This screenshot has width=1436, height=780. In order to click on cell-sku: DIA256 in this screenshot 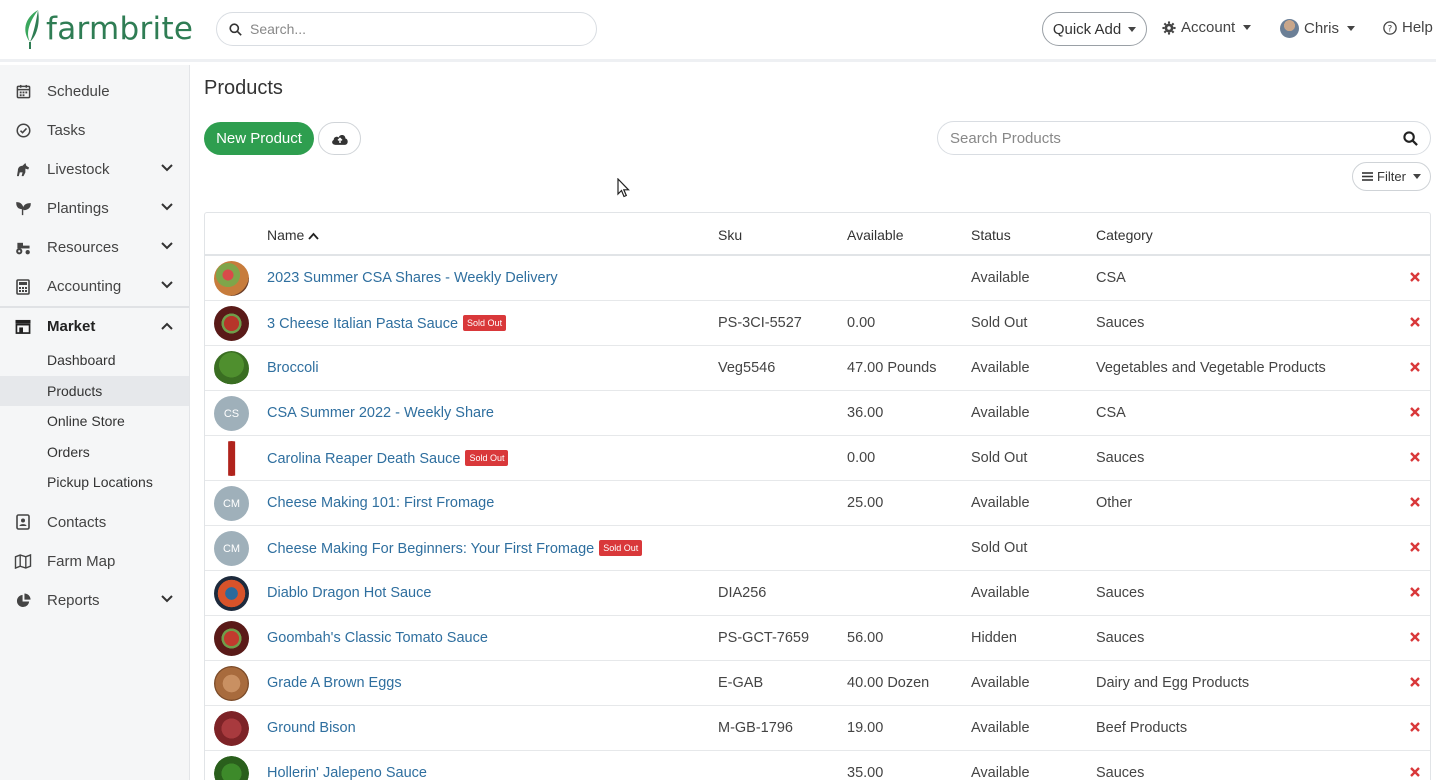, I will do `click(742, 593)`.